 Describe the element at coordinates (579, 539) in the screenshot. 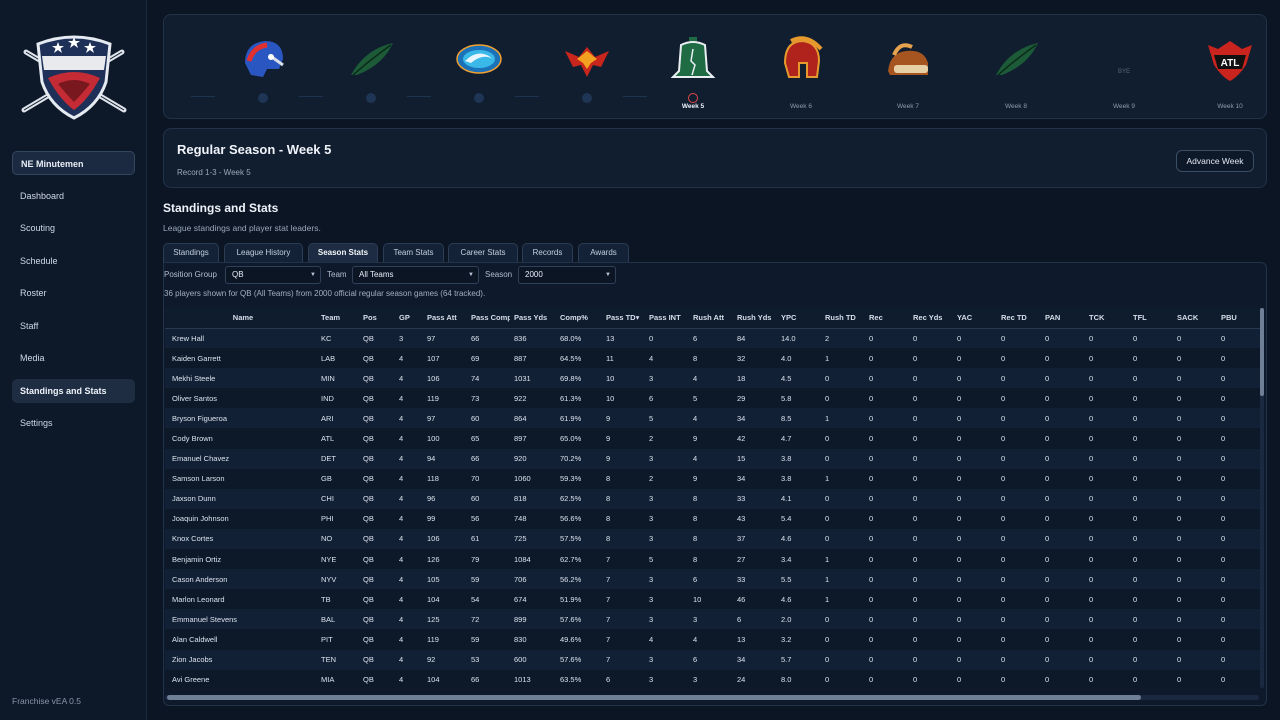

I see `stat-cell: 57.5%` at that location.